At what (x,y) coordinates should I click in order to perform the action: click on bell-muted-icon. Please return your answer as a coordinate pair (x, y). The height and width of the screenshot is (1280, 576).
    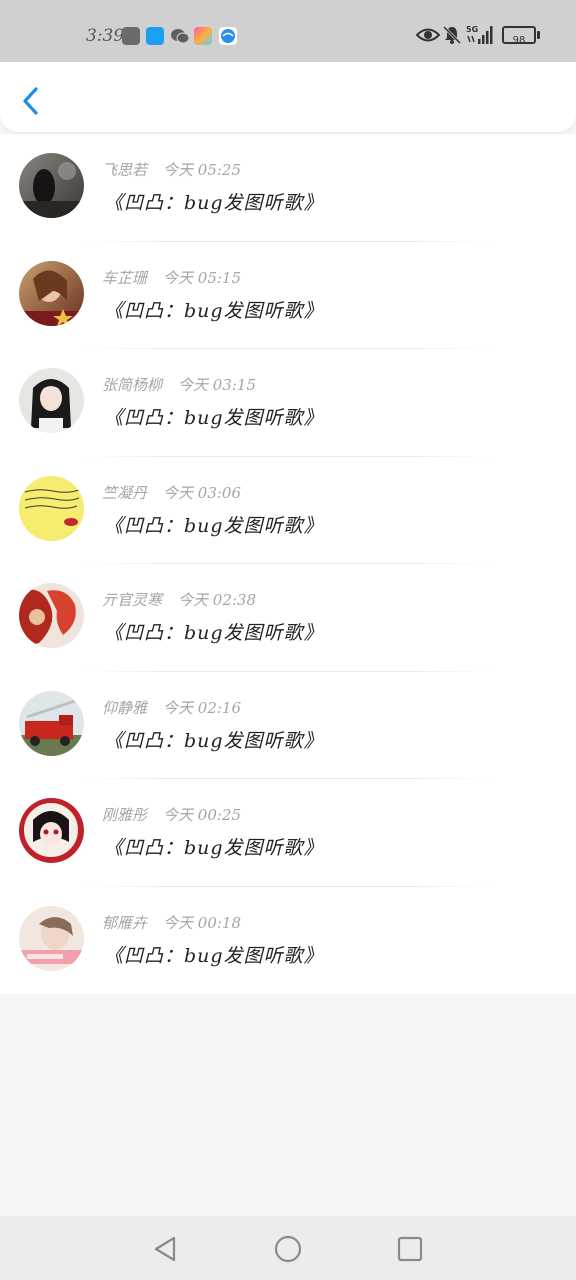
    Looking at the image, I should click on (452, 37).